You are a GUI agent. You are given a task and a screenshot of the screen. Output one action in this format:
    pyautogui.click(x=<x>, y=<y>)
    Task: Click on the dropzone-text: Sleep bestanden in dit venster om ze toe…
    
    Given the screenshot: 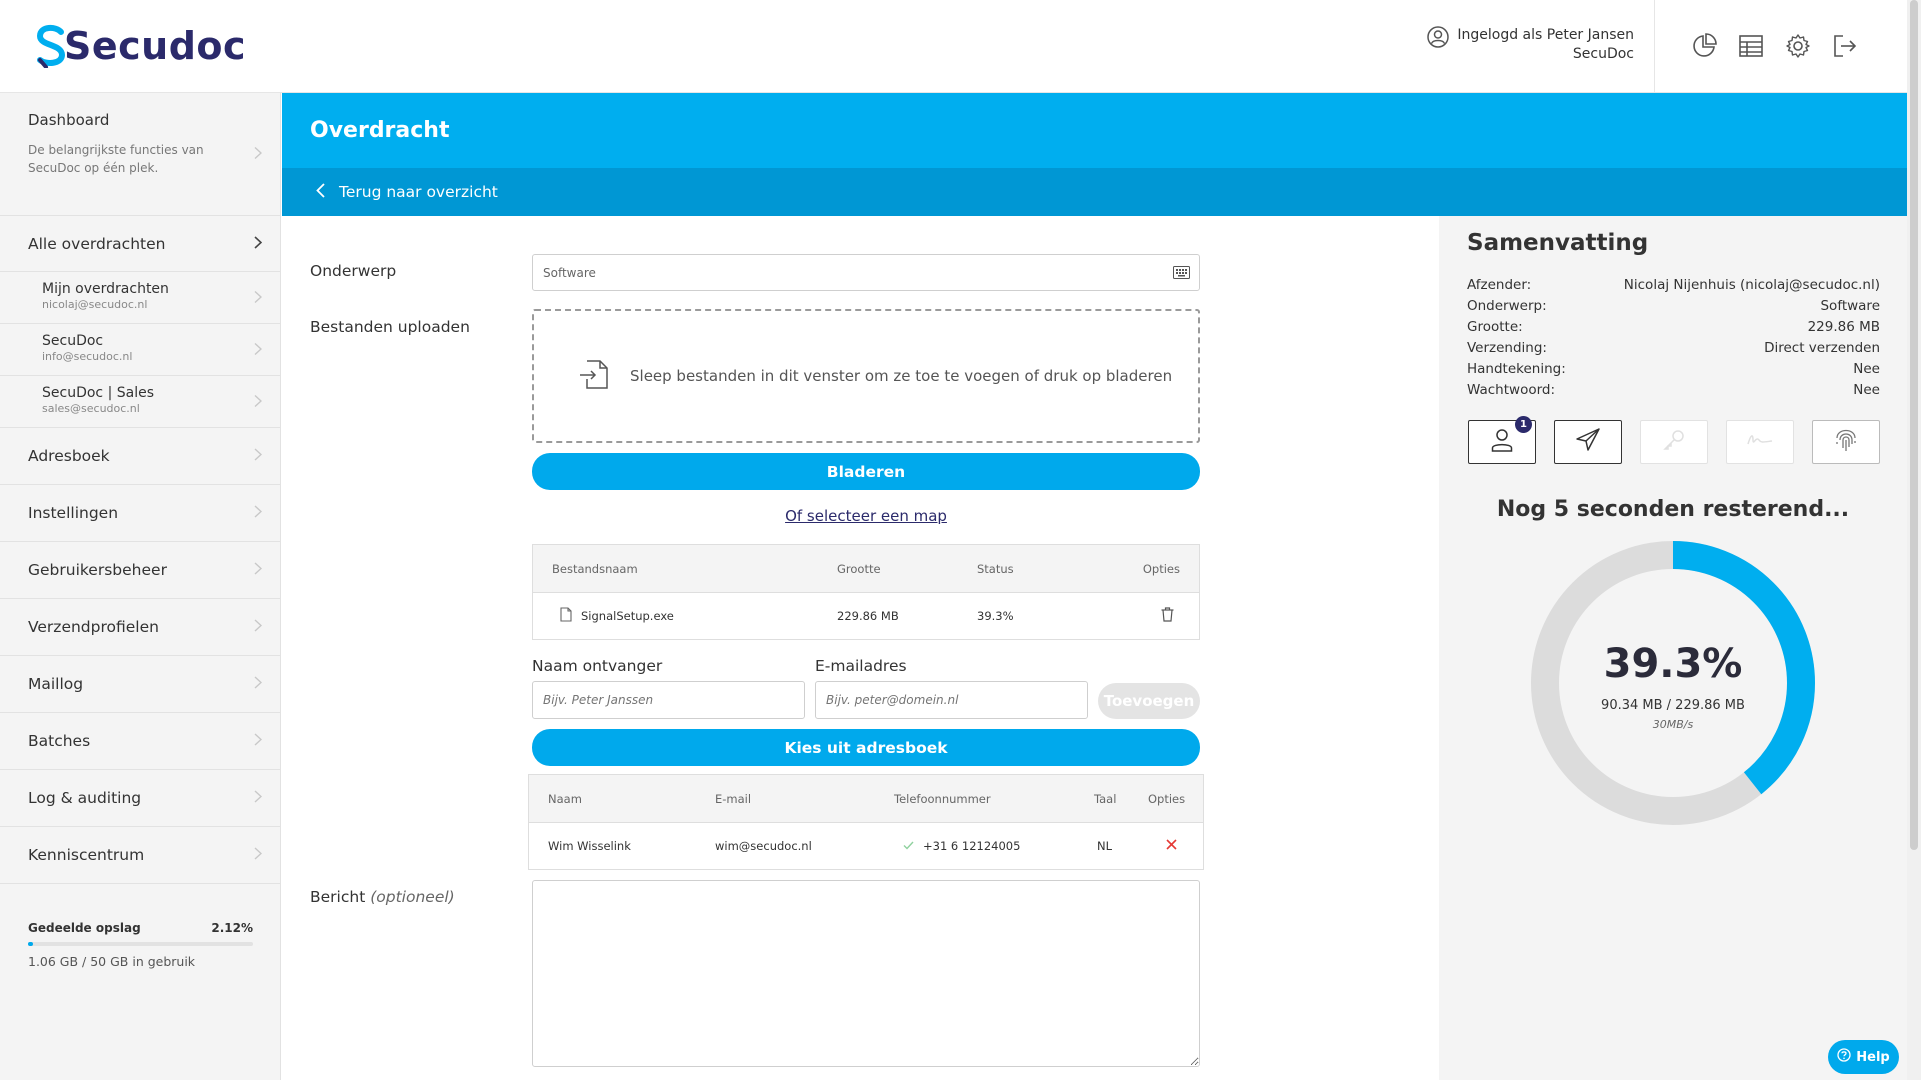 What is the action you would take?
    pyautogui.click(x=901, y=376)
    